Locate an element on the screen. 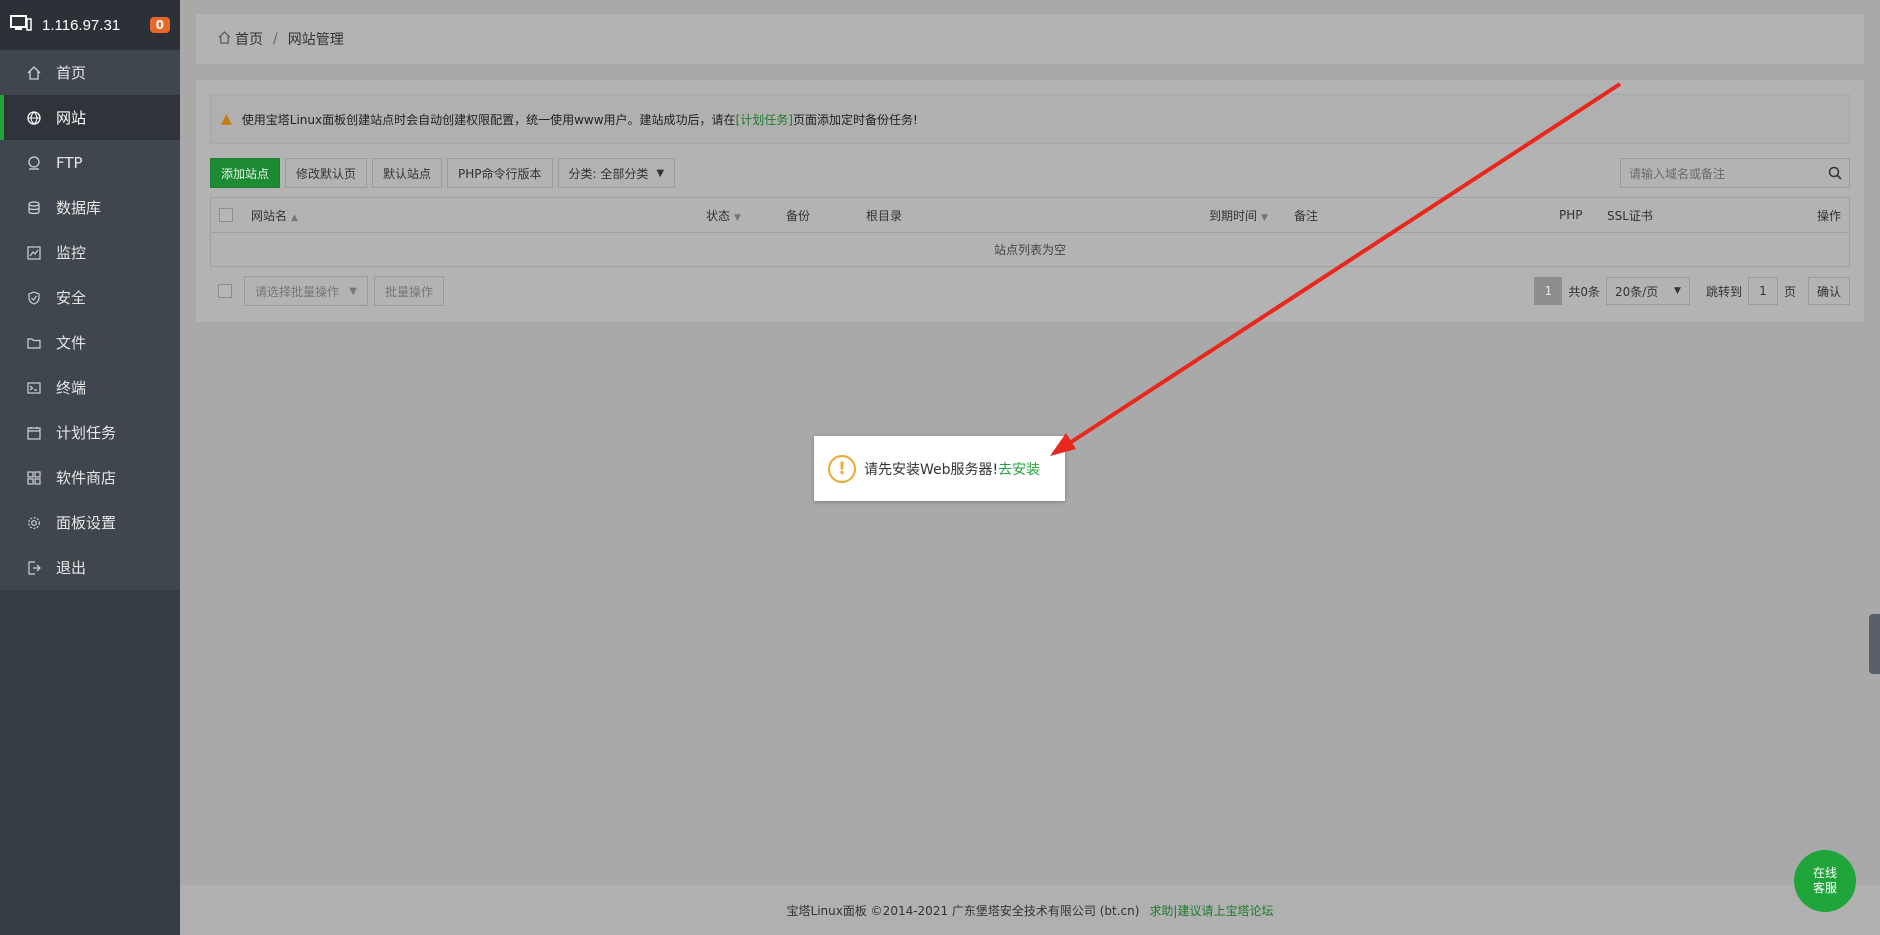 The height and width of the screenshot is (935, 1880). exclamation-icon: ! is located at coordinates (842, 468).